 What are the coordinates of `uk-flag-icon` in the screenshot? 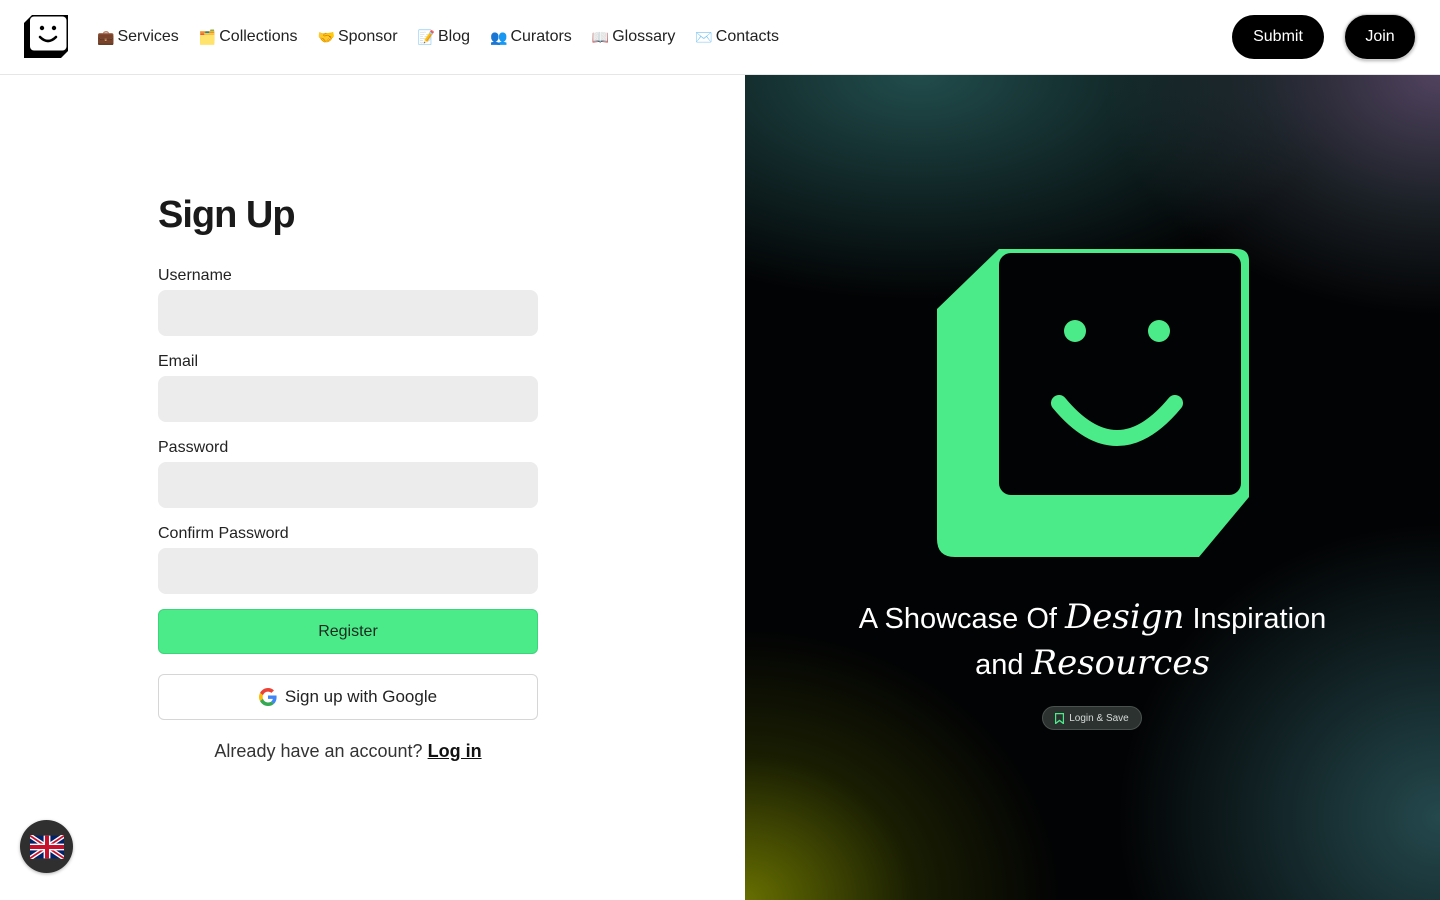 It's located at (46, 846).